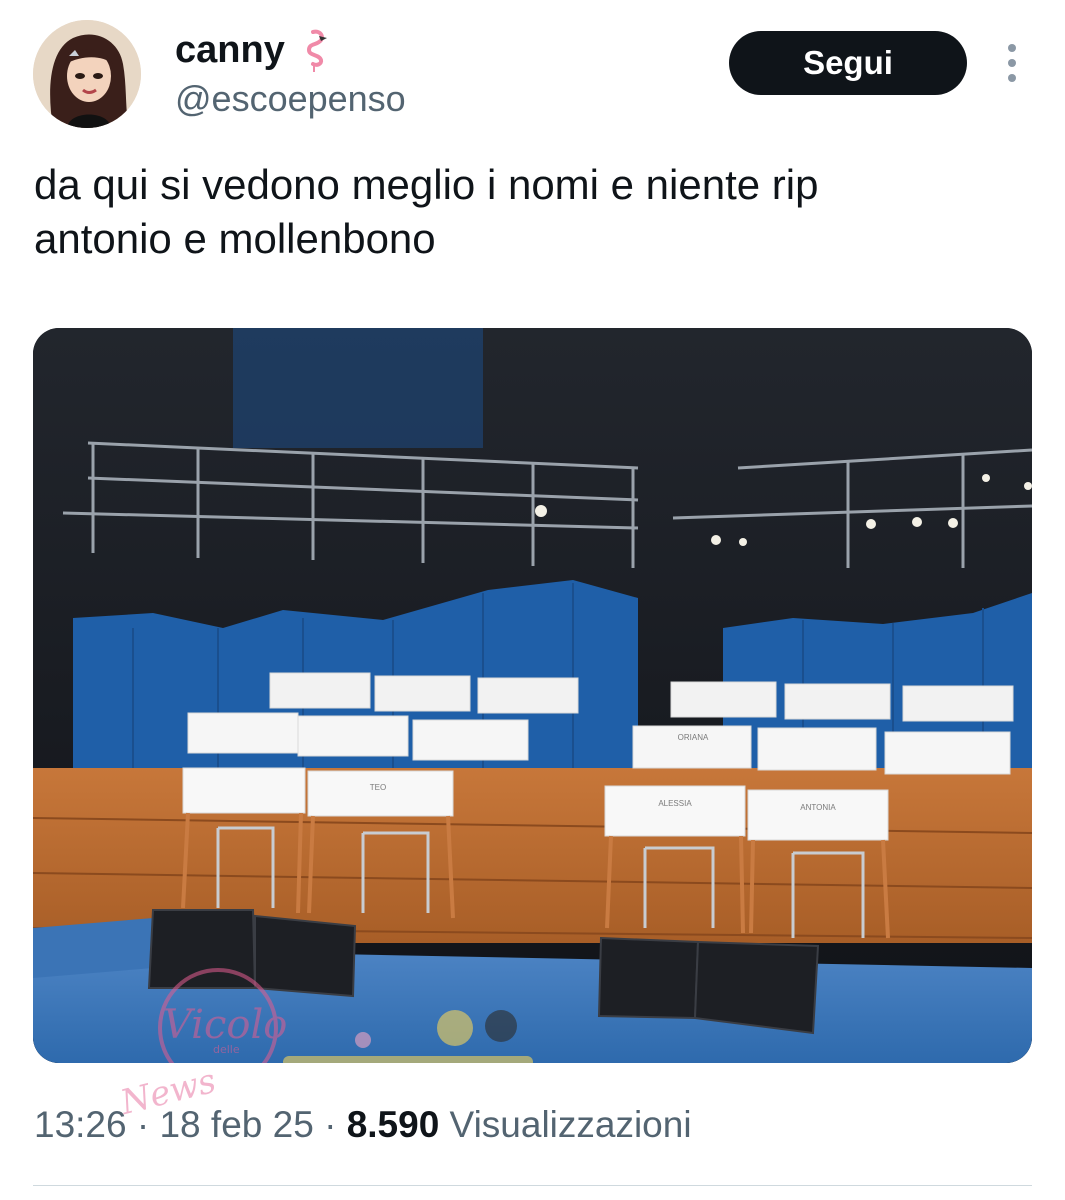 The image size is (1065, 1200). What do you see at coordinates (236, 1124) in the screenshot?
I see `tweet-date: 18 feb 25` at bounding box center [236, 1124].